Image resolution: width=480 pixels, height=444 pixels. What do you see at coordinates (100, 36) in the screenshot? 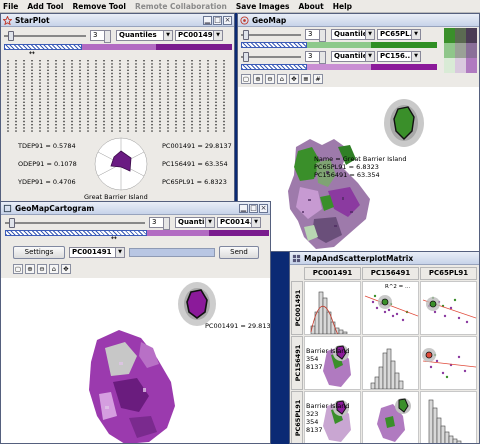
I see `class-count-spinner: 3` at bounding box center [100, 36].